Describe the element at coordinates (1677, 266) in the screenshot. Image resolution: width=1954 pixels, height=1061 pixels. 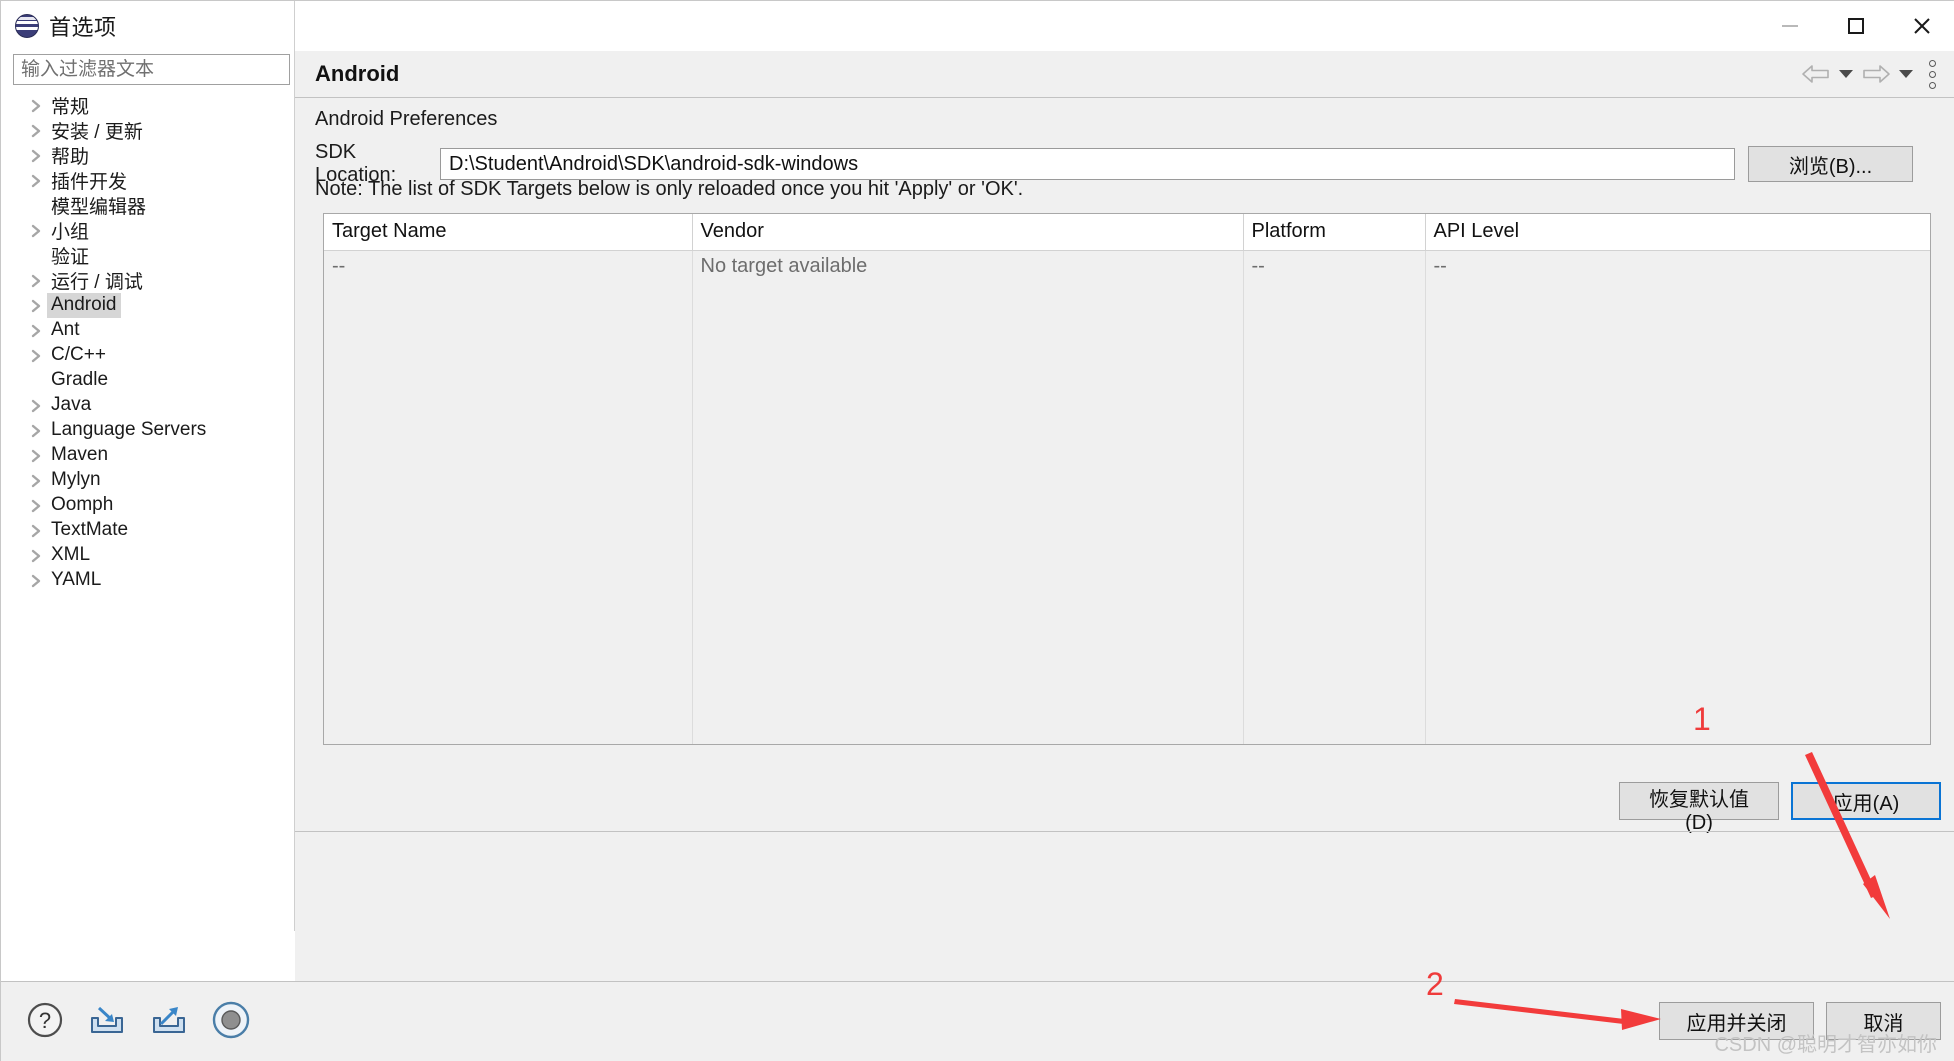
I see `cell-api-level: --` at that location.